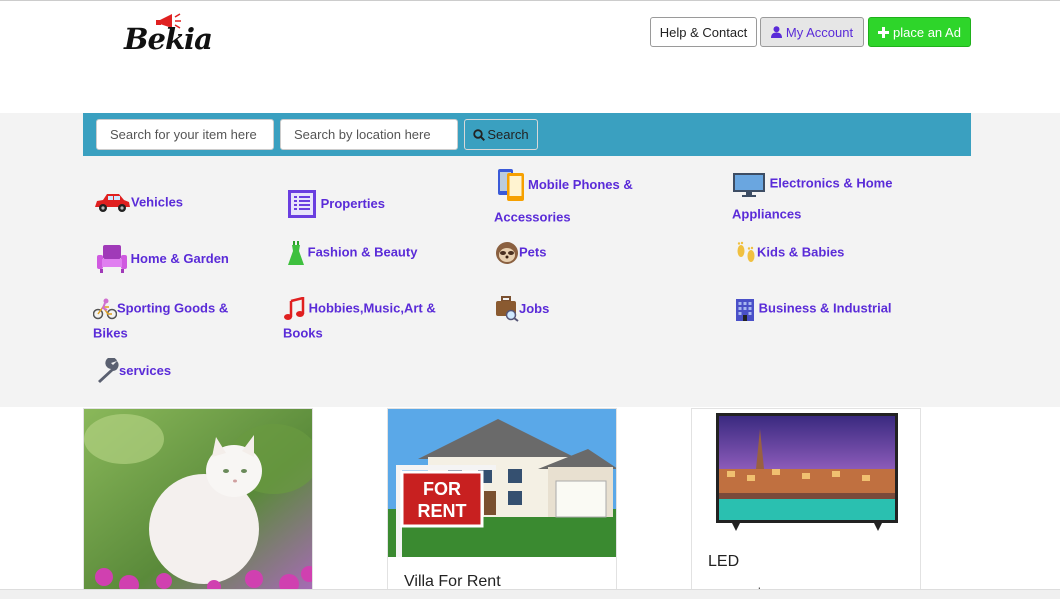 The image size is (1060, 599). Describe the element at coordinates (801, 252) in the screenshot. I see `category-label: Kids & Babies` at that location.